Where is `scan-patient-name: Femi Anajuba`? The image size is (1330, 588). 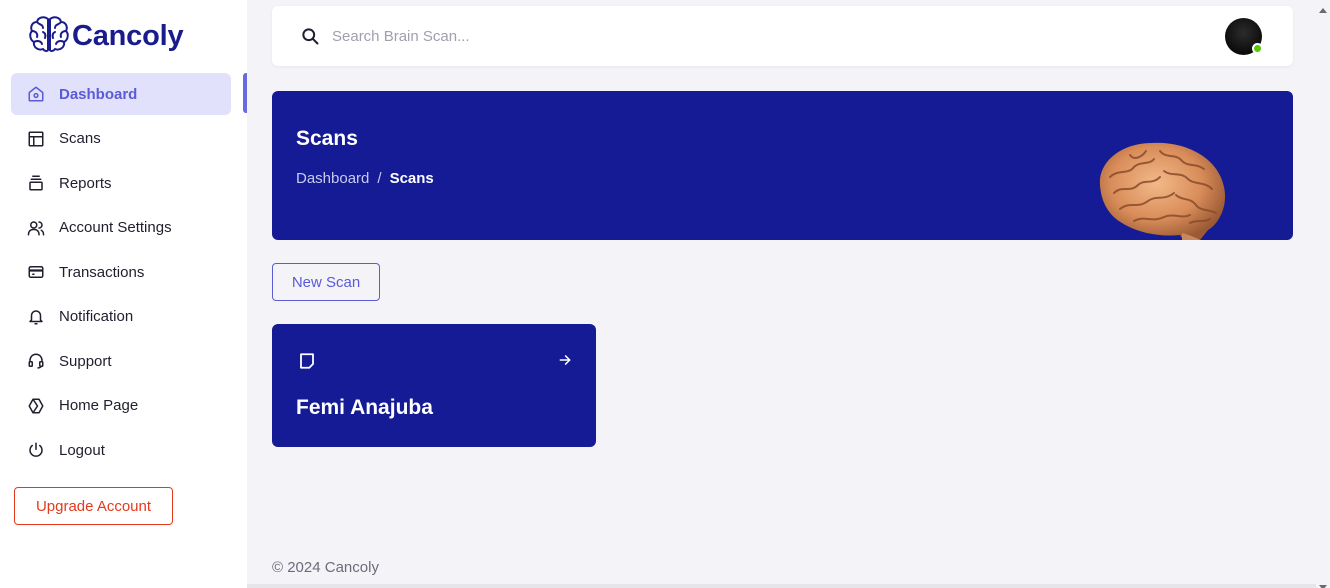
scan-patient-name: Femi Anajuba is located at coordinates (364, 407).